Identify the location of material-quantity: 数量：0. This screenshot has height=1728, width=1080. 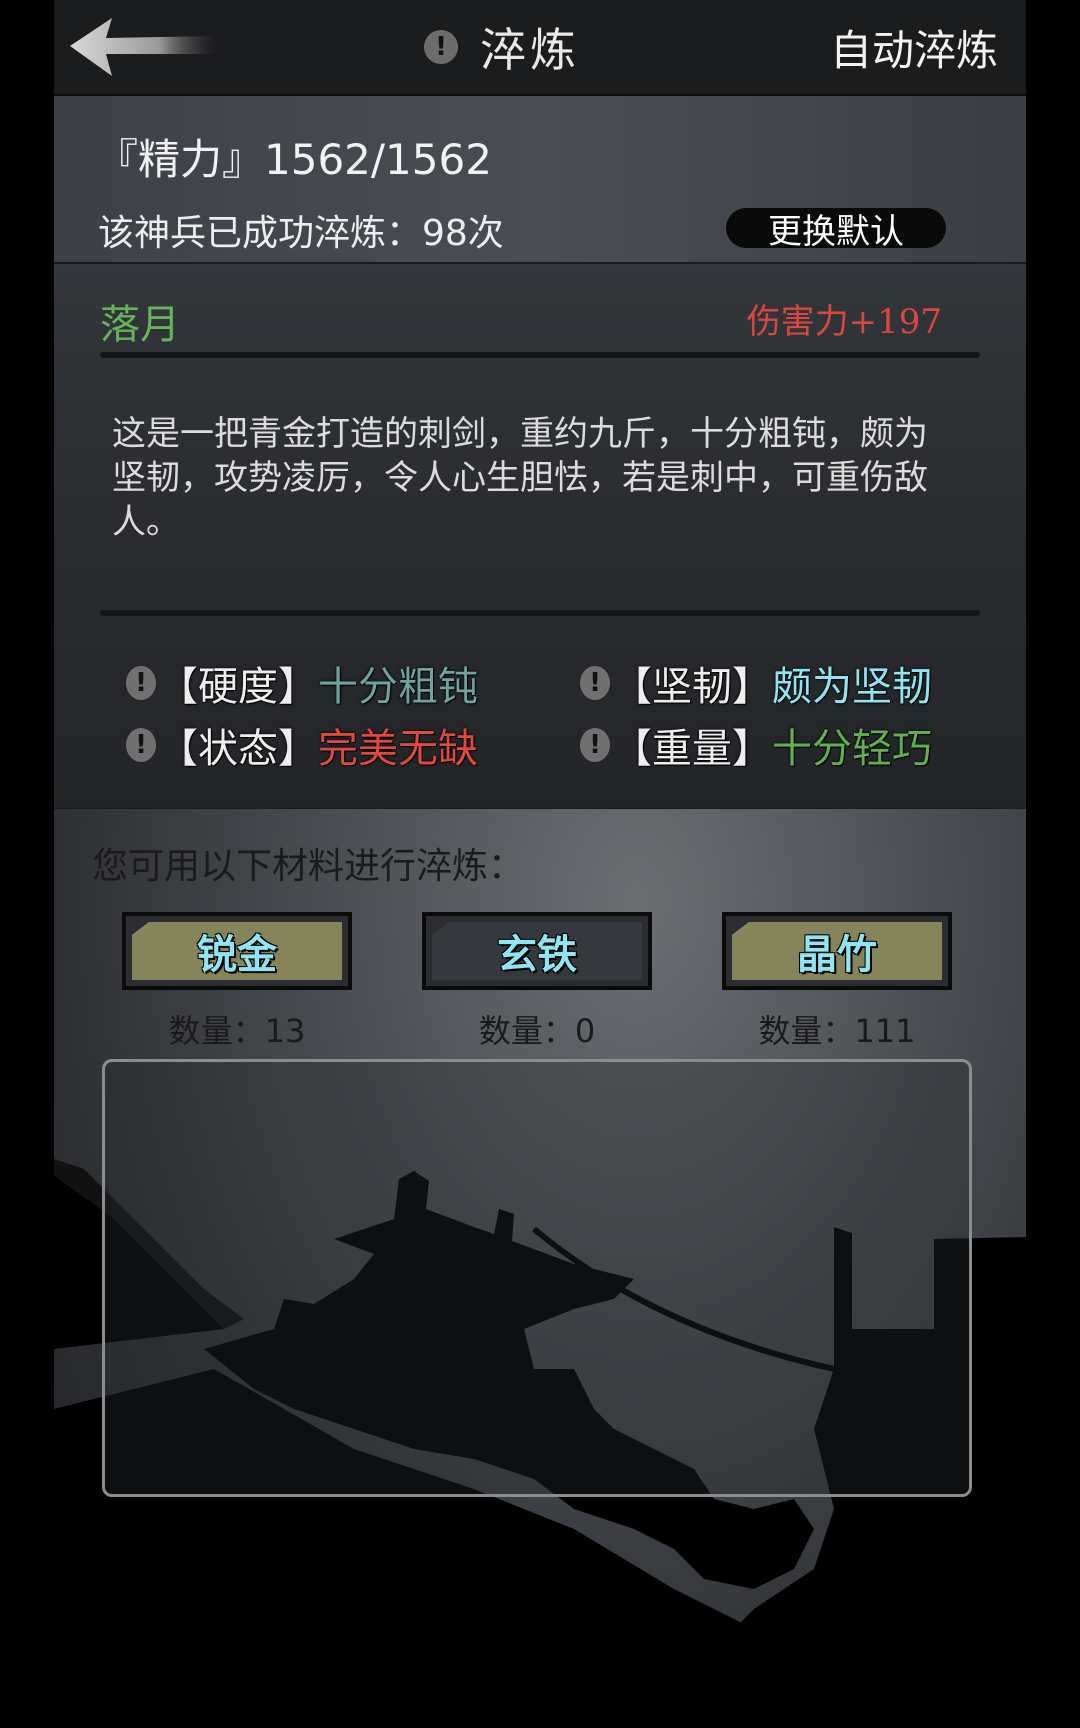
(537, 1031).